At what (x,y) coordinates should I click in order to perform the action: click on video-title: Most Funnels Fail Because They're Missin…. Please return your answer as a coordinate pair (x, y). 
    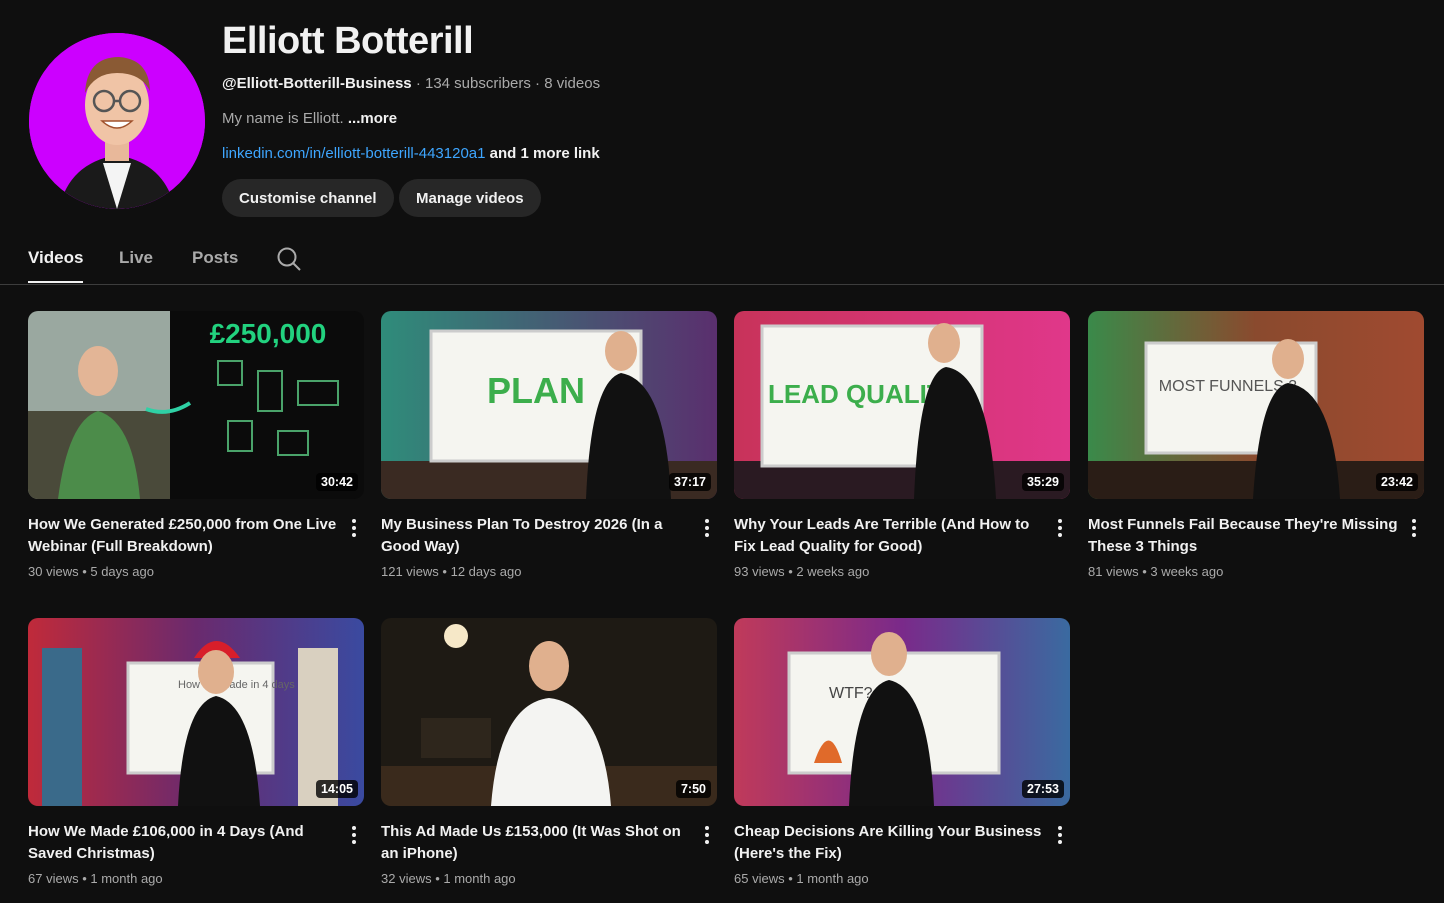
    Looking at the image, I should click on (1243, 536).